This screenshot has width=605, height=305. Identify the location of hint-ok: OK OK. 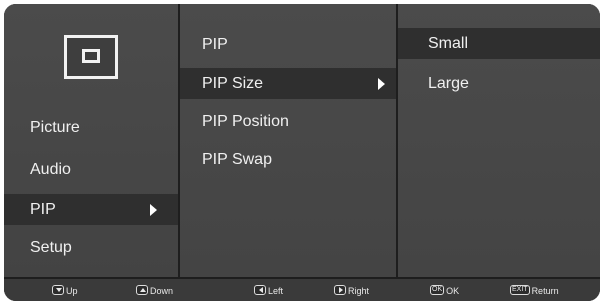
(444, 291).